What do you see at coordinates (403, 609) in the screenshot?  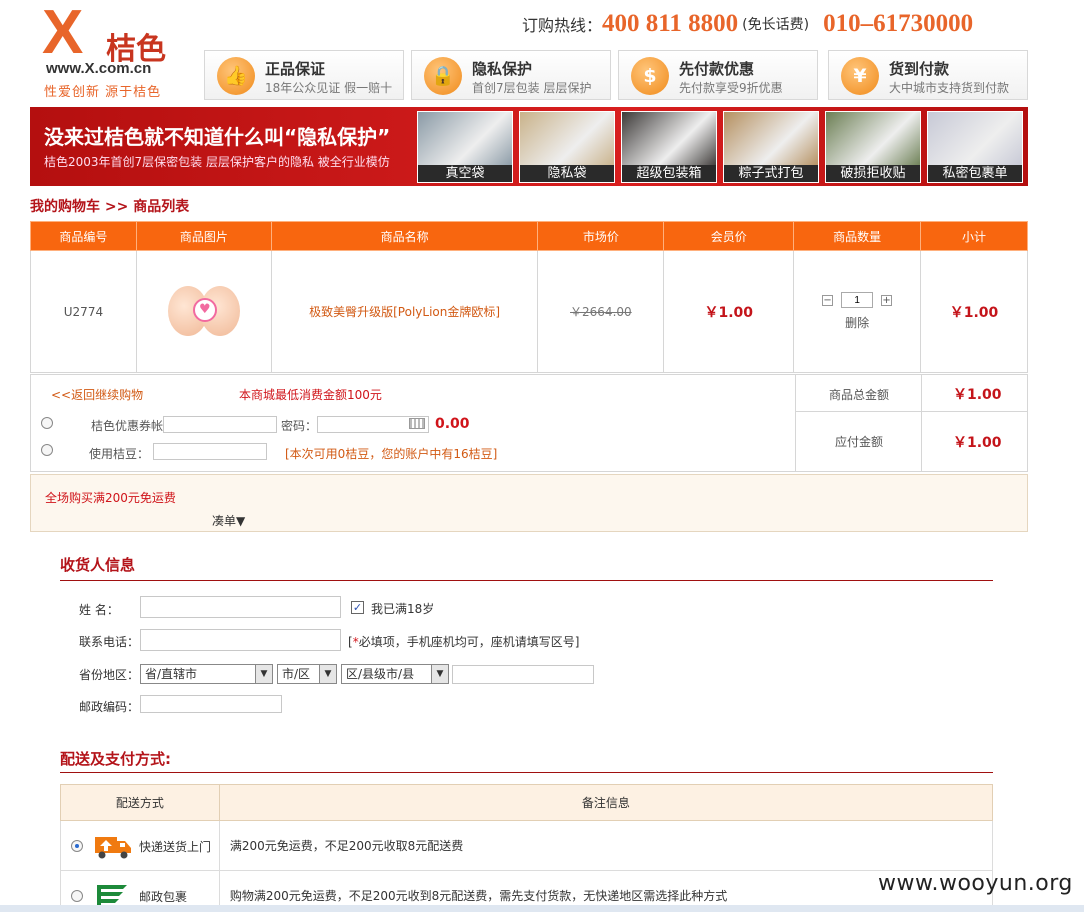 I see `adult-label: 我已满18岁` at bounding box center [403, 609].